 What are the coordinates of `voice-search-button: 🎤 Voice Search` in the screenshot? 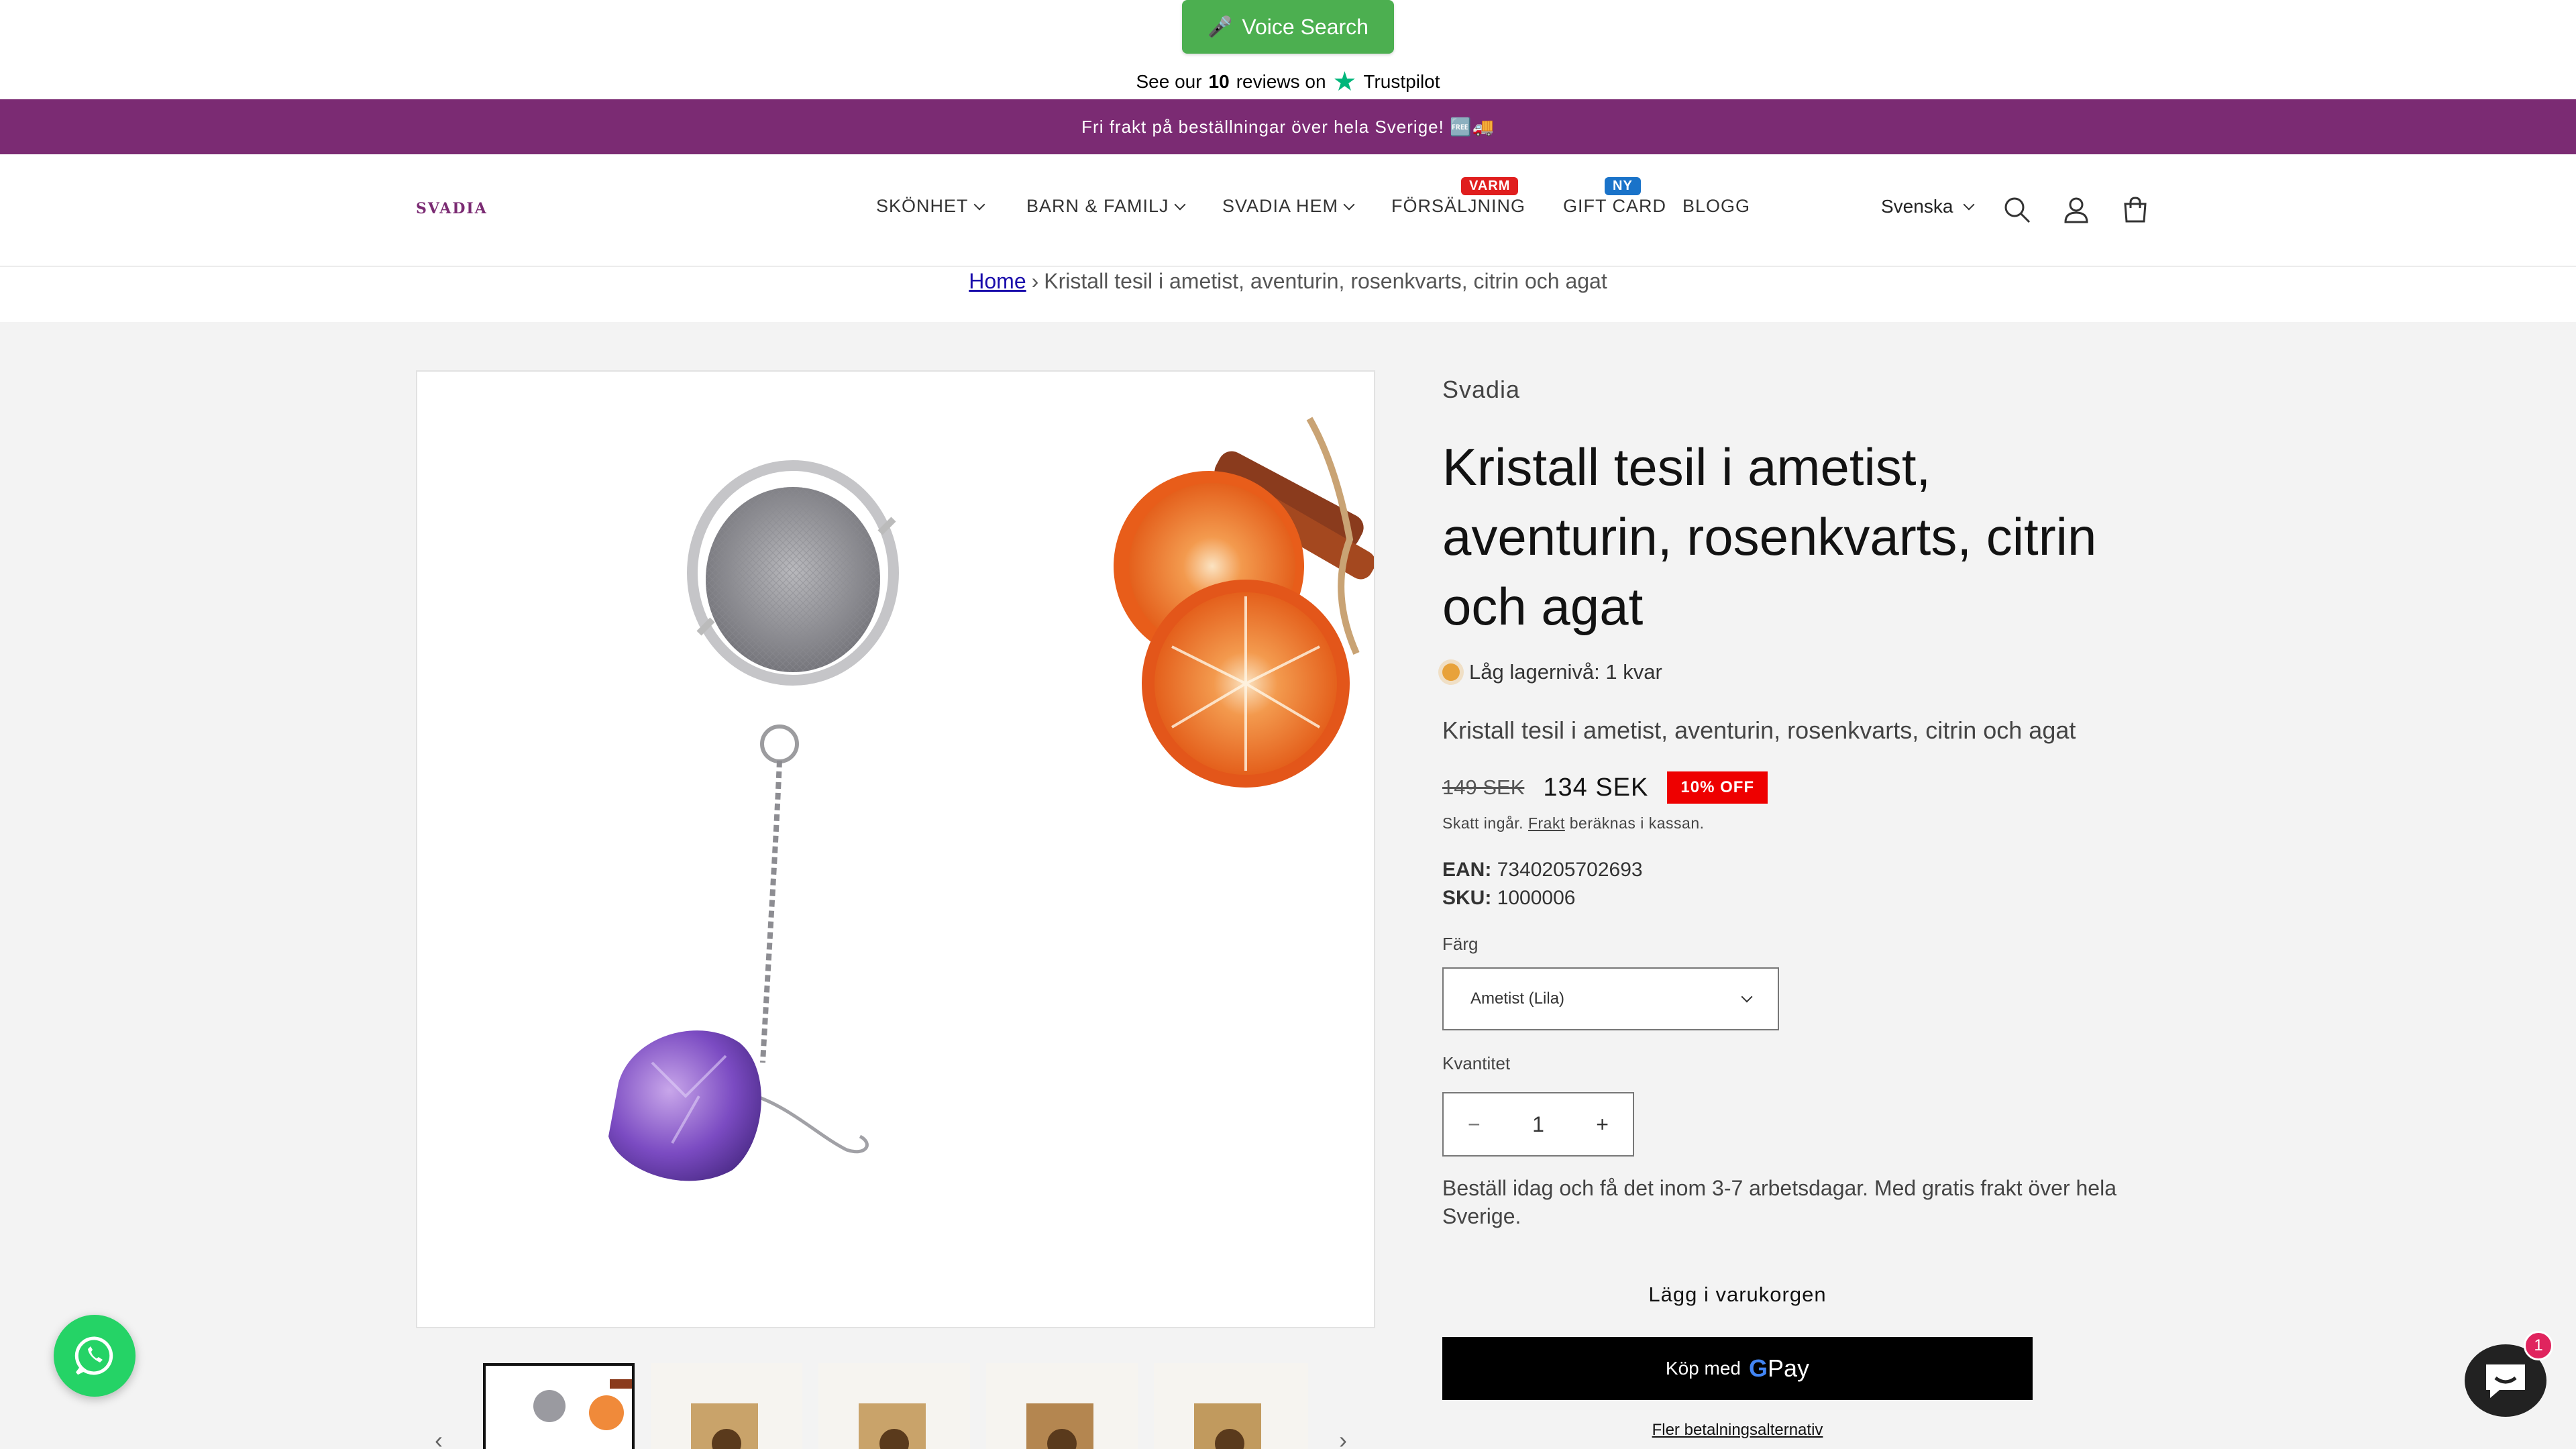 It's located at (1288, 27).